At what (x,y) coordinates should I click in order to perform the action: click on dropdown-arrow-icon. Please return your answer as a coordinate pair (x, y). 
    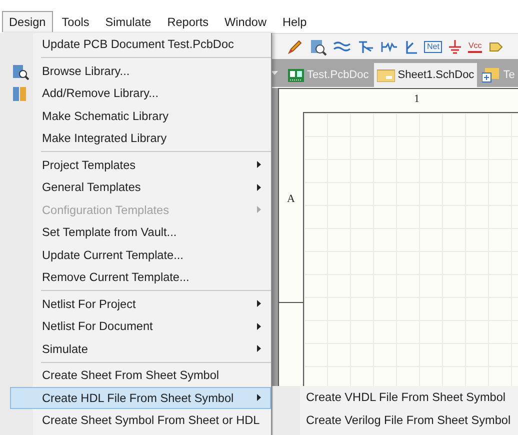
    Looking at the image, I should click on (274, 73).